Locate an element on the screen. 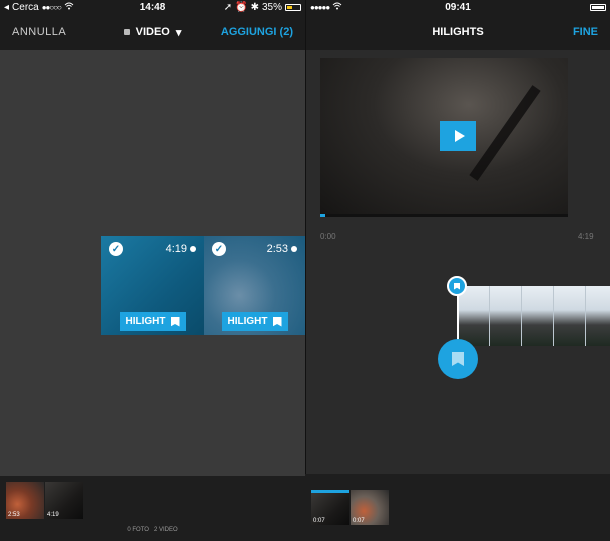  nav-bar: HILIGHTS FINE is located at coordinates (458, 32).